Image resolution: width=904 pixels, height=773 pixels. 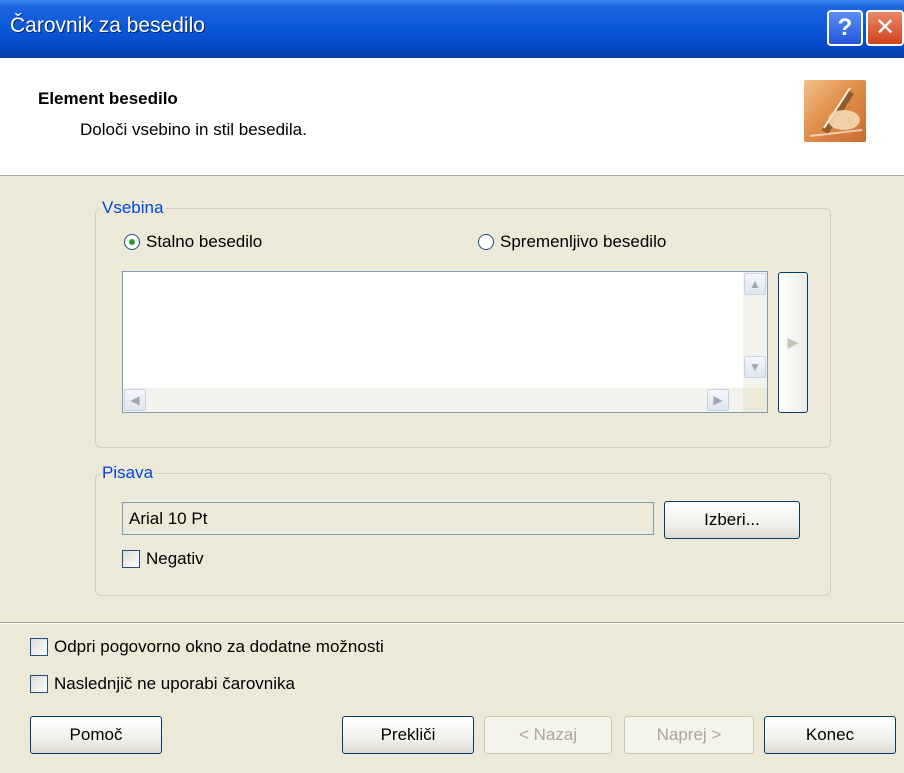 I want to click on writing-hand-icon, so click(x=835, y=111).